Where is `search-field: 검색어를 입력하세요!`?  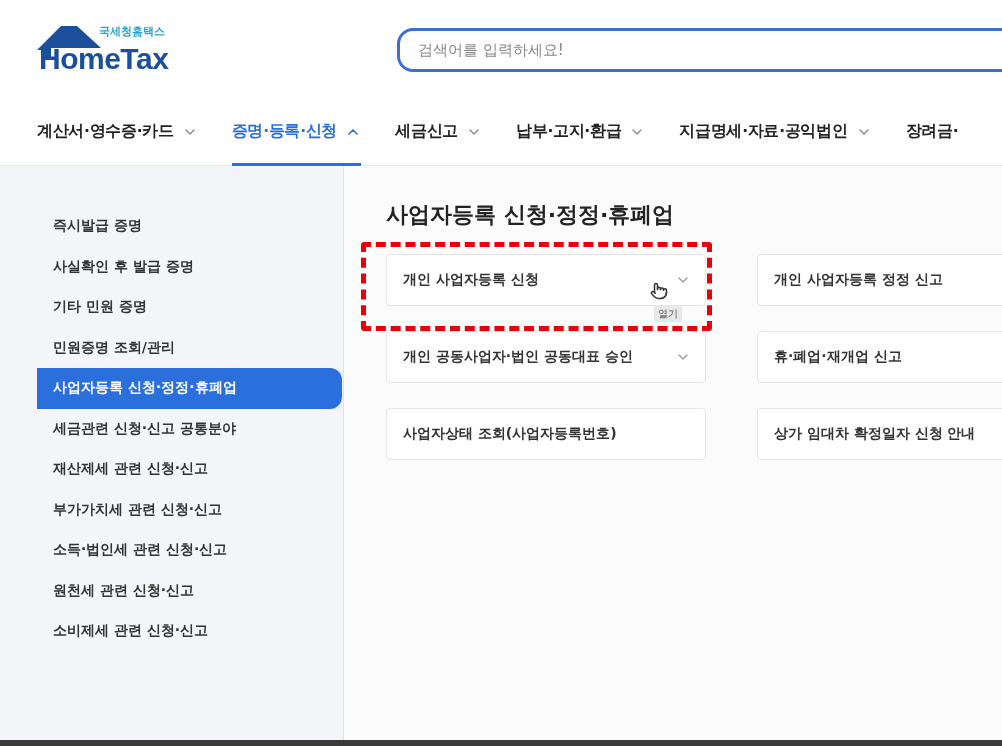
search-field: 검색어를 입력하세요! is located at coordinates (699, 50).